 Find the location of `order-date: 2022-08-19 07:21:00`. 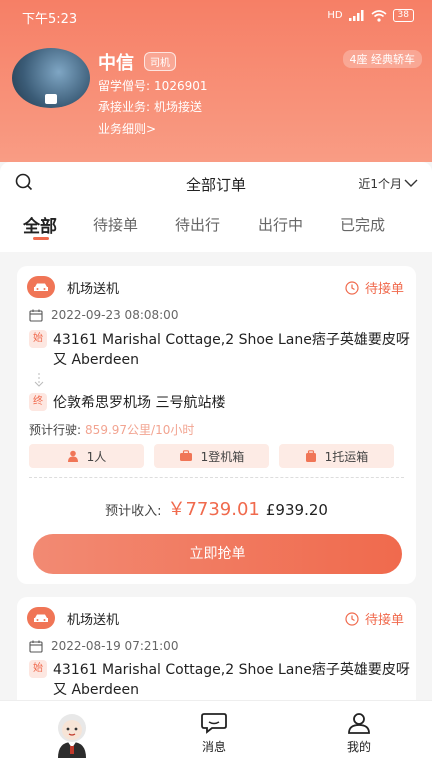

order-date: 2022-08-19 07:21:00 is located at coordinates (115, 646).